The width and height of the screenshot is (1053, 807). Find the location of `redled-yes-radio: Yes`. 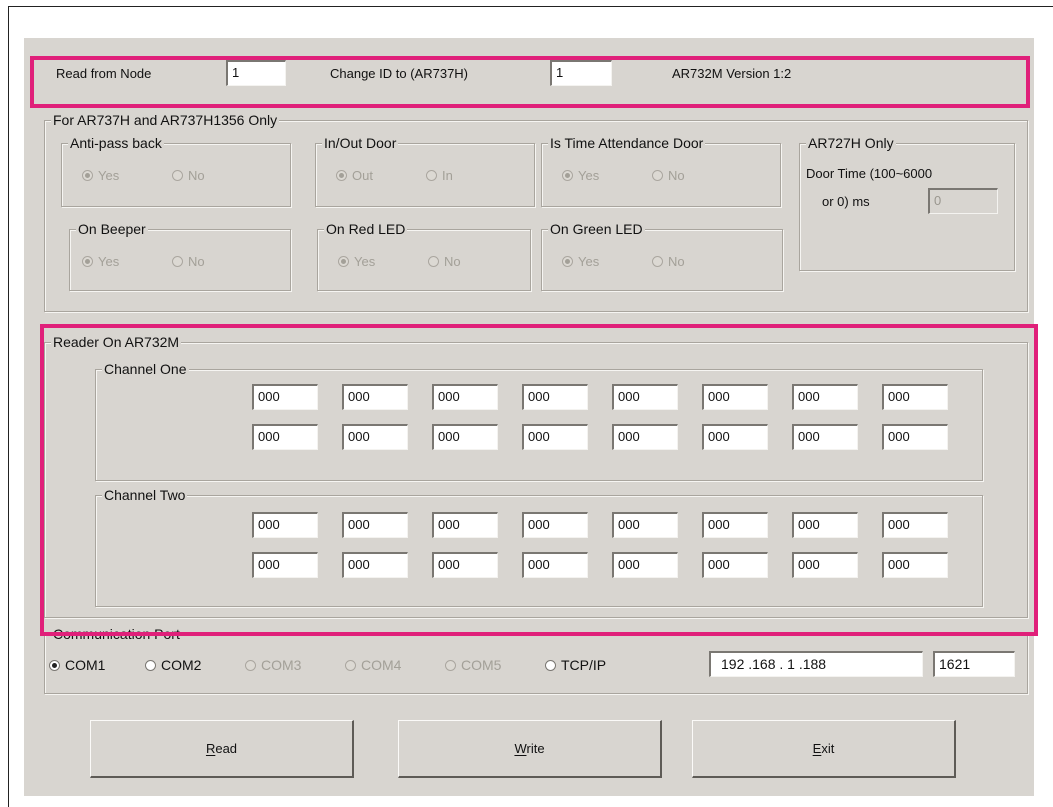

redled-yes-radio: Yes is located at coordinates (356, 261).